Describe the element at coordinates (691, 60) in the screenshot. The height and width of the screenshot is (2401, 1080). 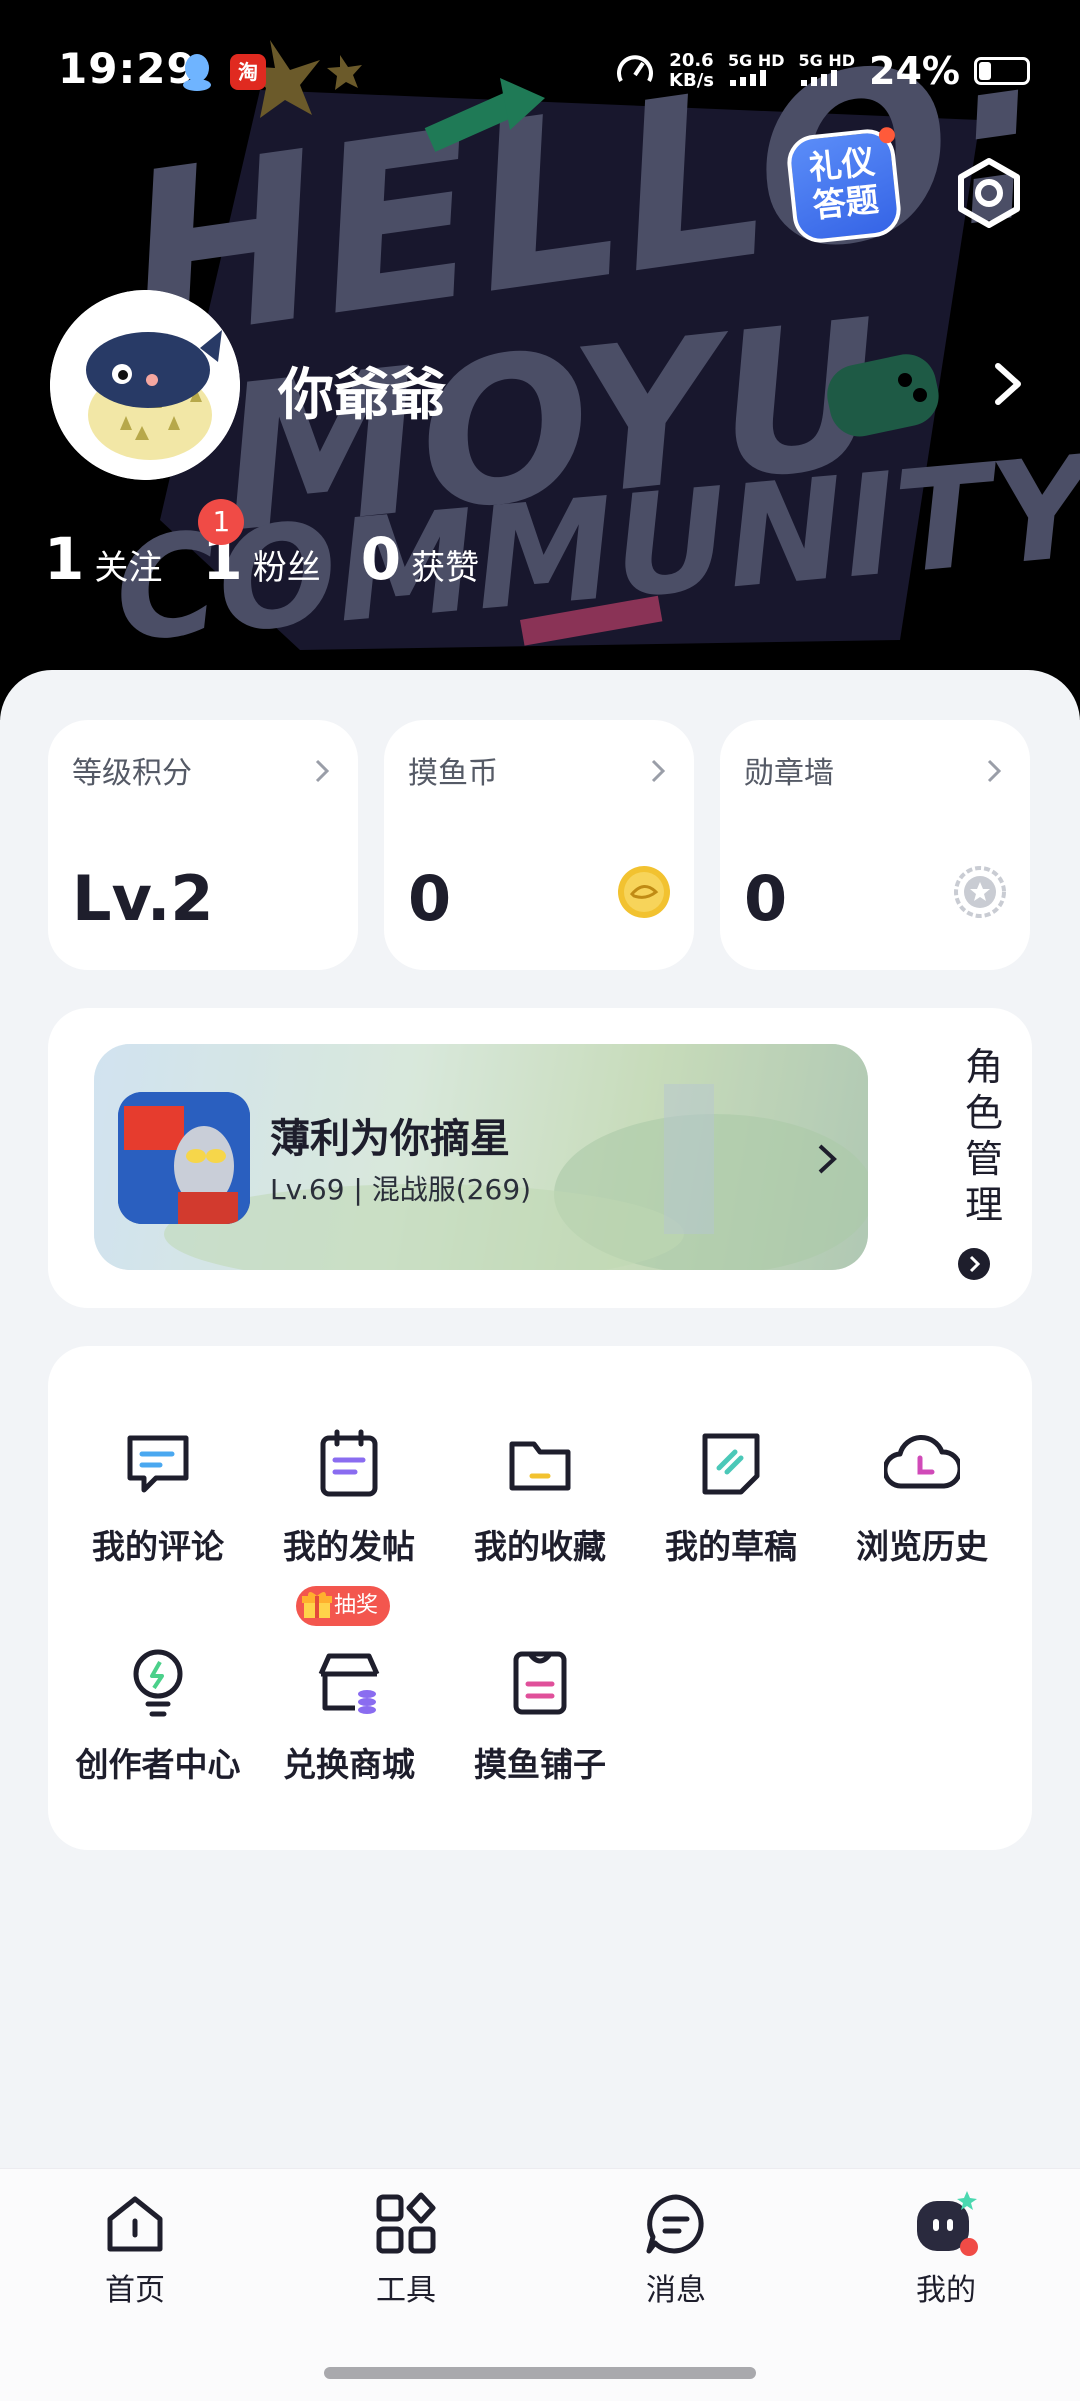
I see `network-speed-value: 20.6` at that location.